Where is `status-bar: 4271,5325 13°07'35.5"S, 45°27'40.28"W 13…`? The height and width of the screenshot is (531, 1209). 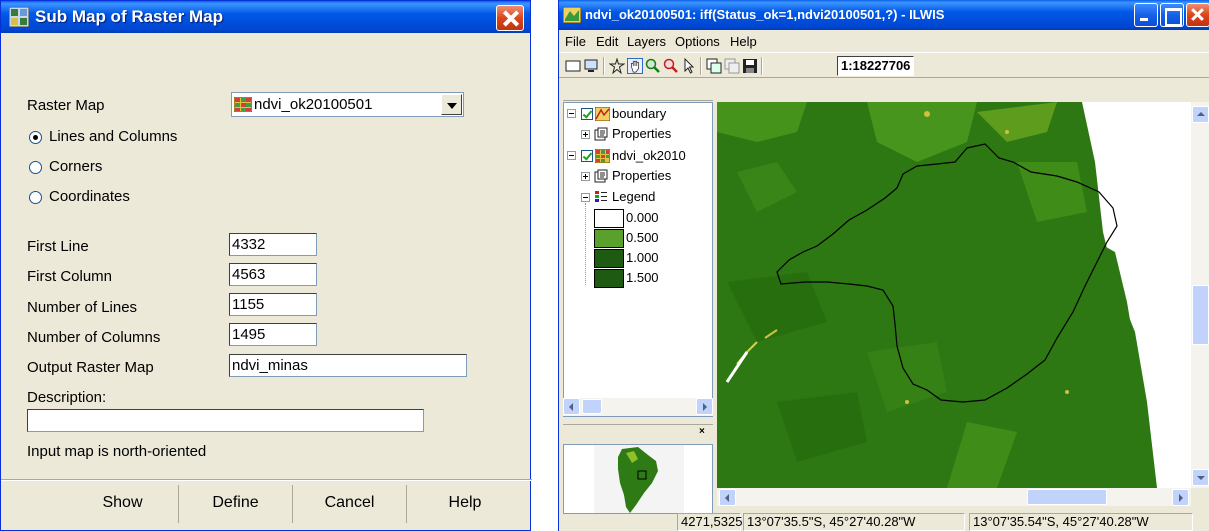 status-bar: 4271,5325 13°07'35.5"S, 45°27'40.28"W 13… is located at coordinates (884, 521).